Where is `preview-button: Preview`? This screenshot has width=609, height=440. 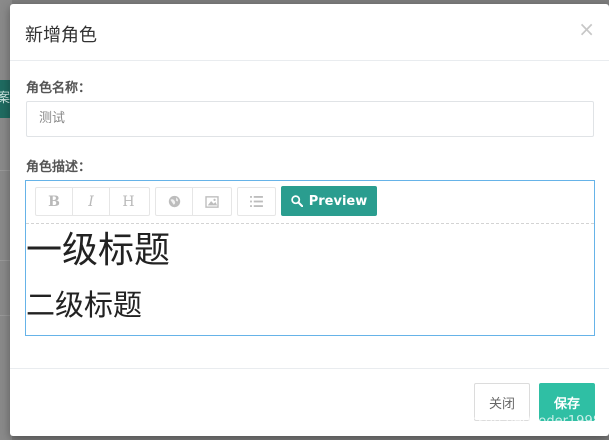 preview-button: Preview is located at coordinates (329, 201).